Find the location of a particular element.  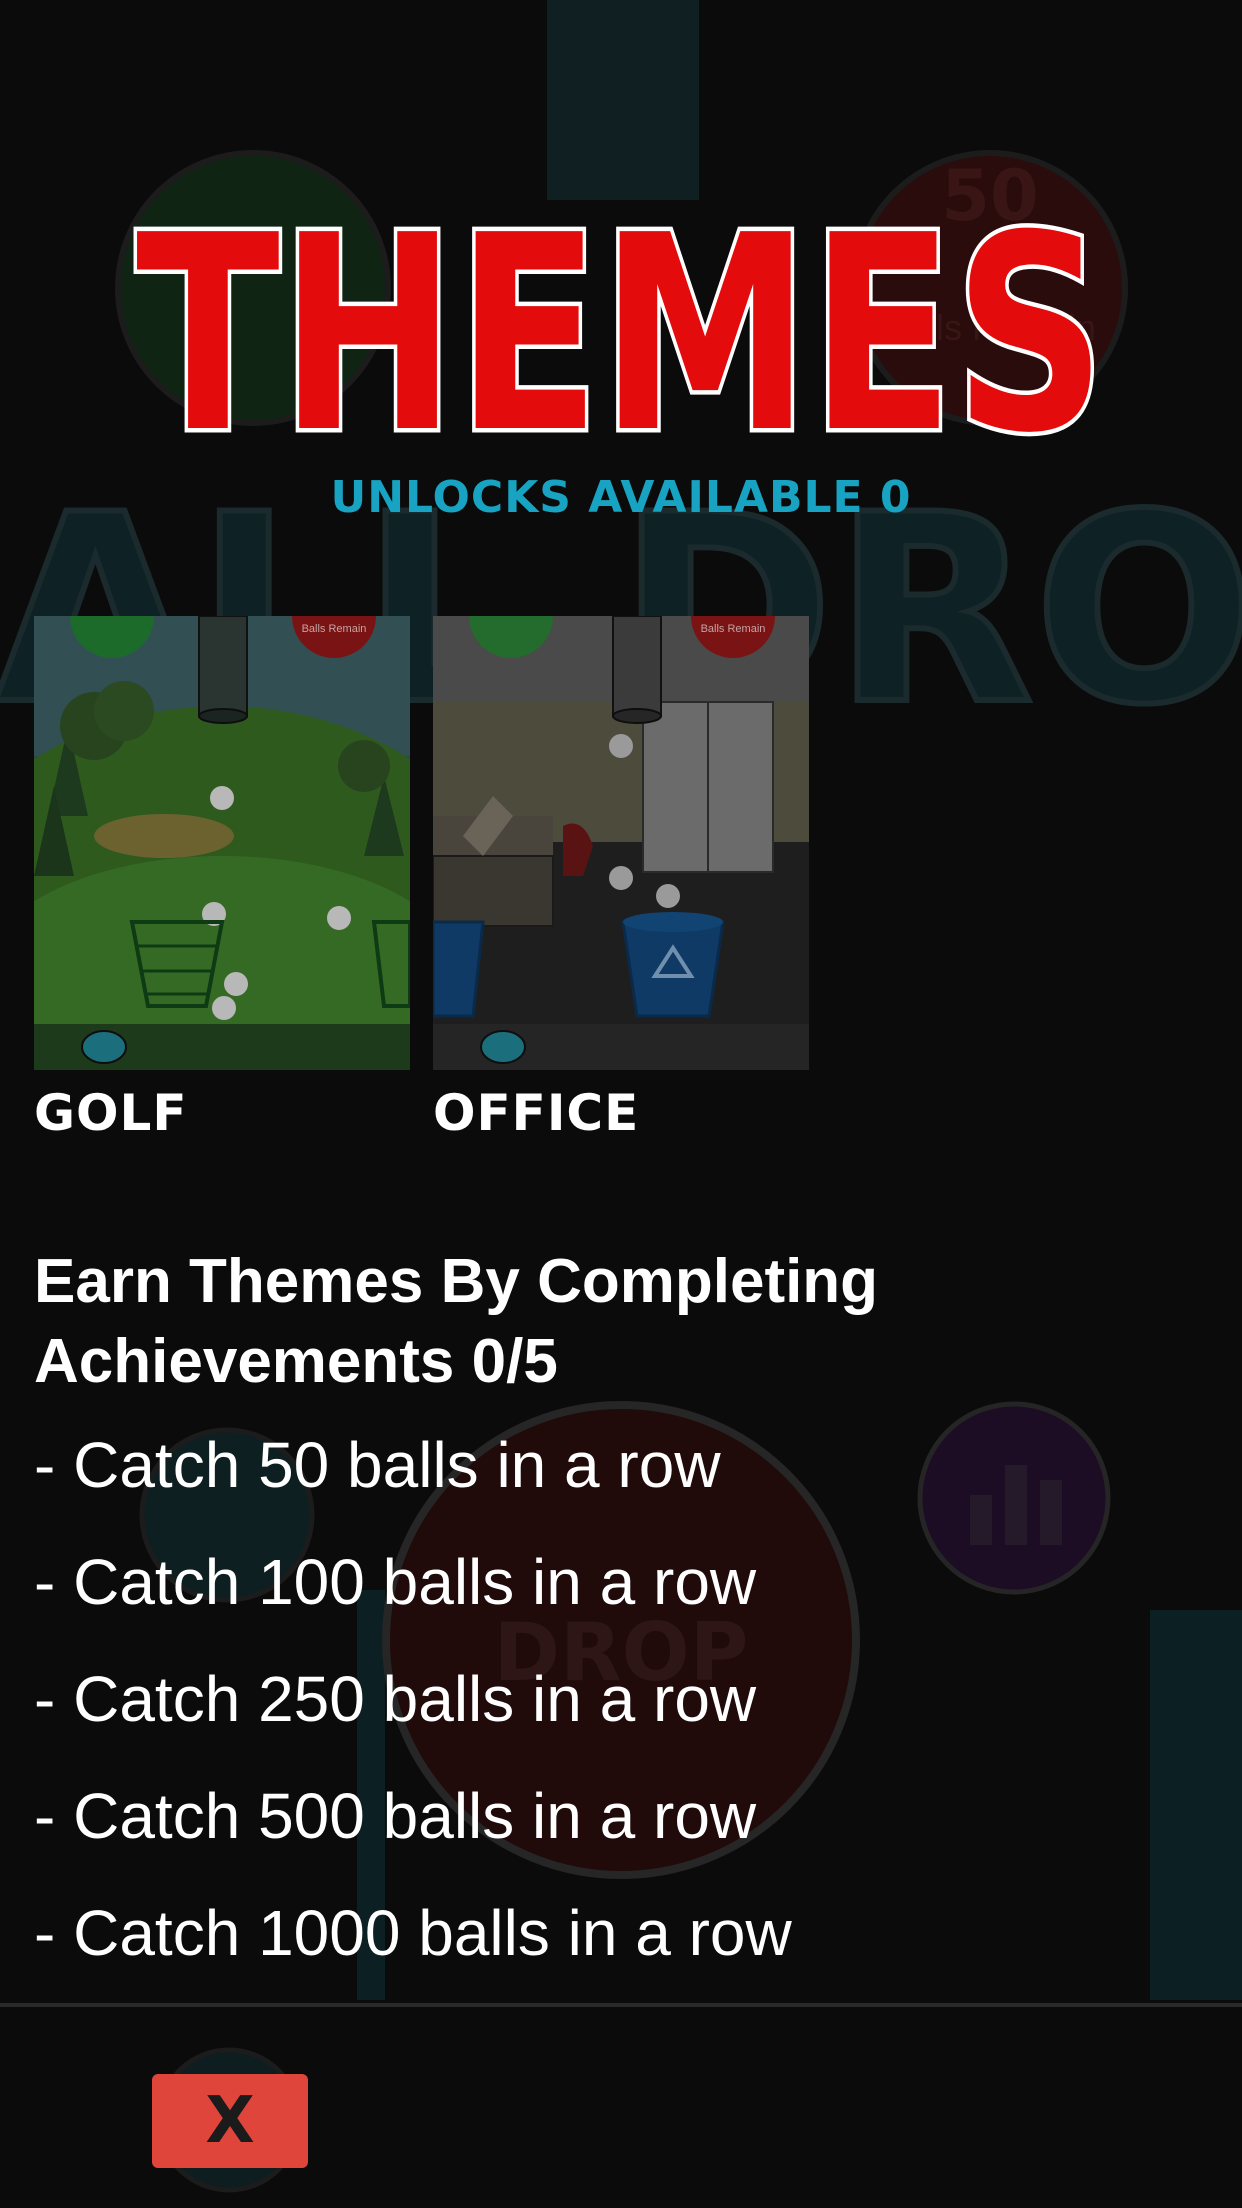

theme-card-golf: Balls Remain GOLF is located at coordinates (222, 879).